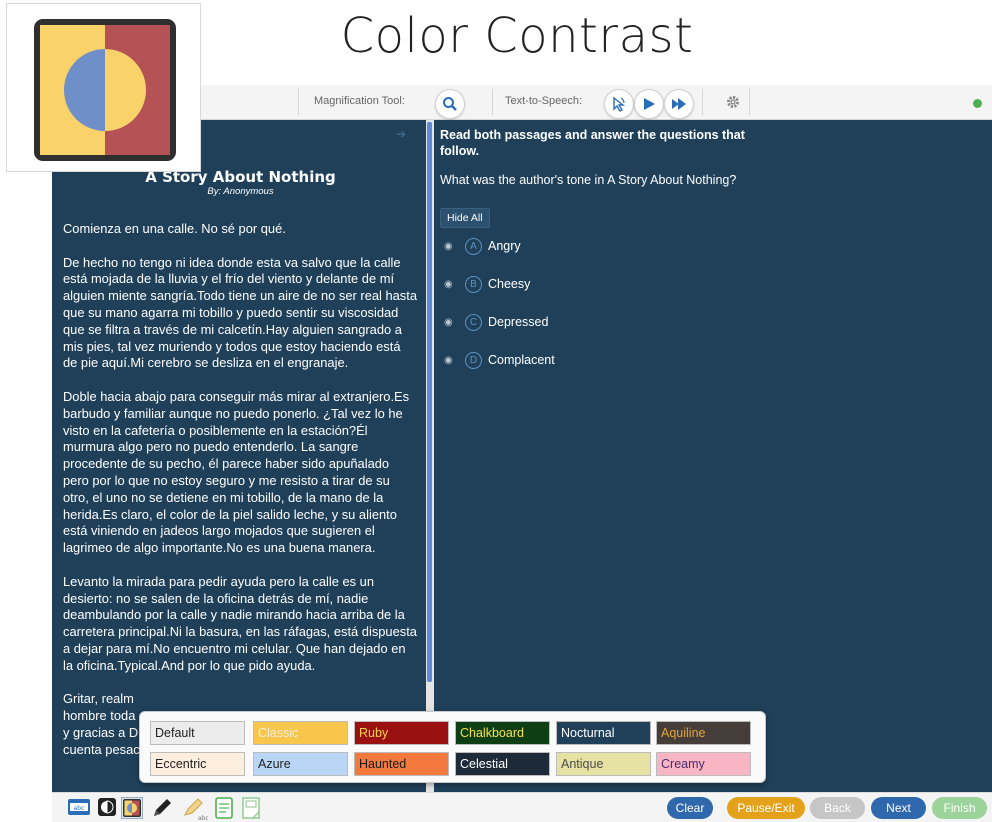 This screenshot has height=822, width=992. Describe the element at coordinates (174, 228) in the screenshot. I see `passage-paragraph: Comienza en una calle. No sé por qué.` at that location.